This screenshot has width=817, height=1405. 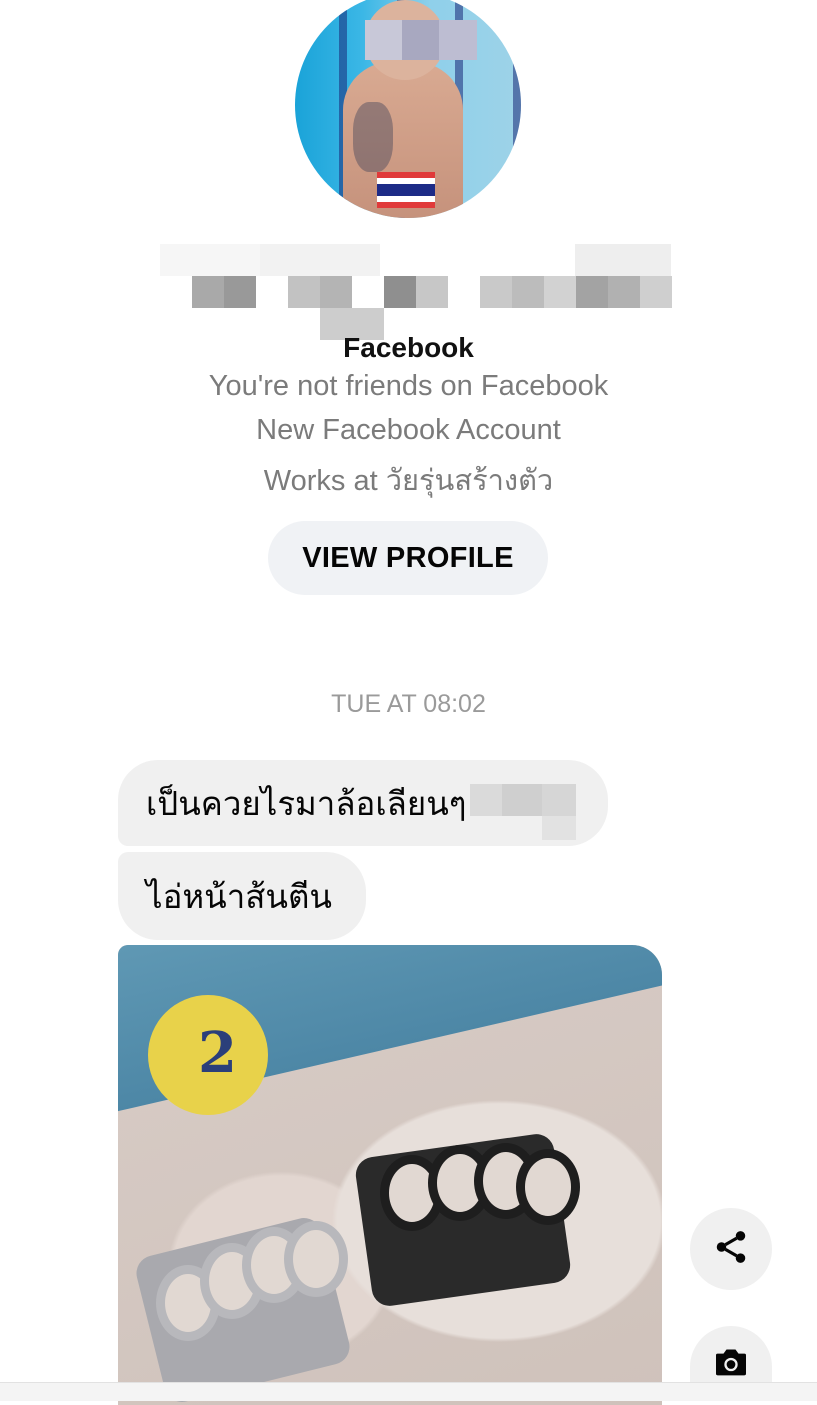 I want to click on friend-status: You're not friends on Facebook, so click(x=408, y=386).